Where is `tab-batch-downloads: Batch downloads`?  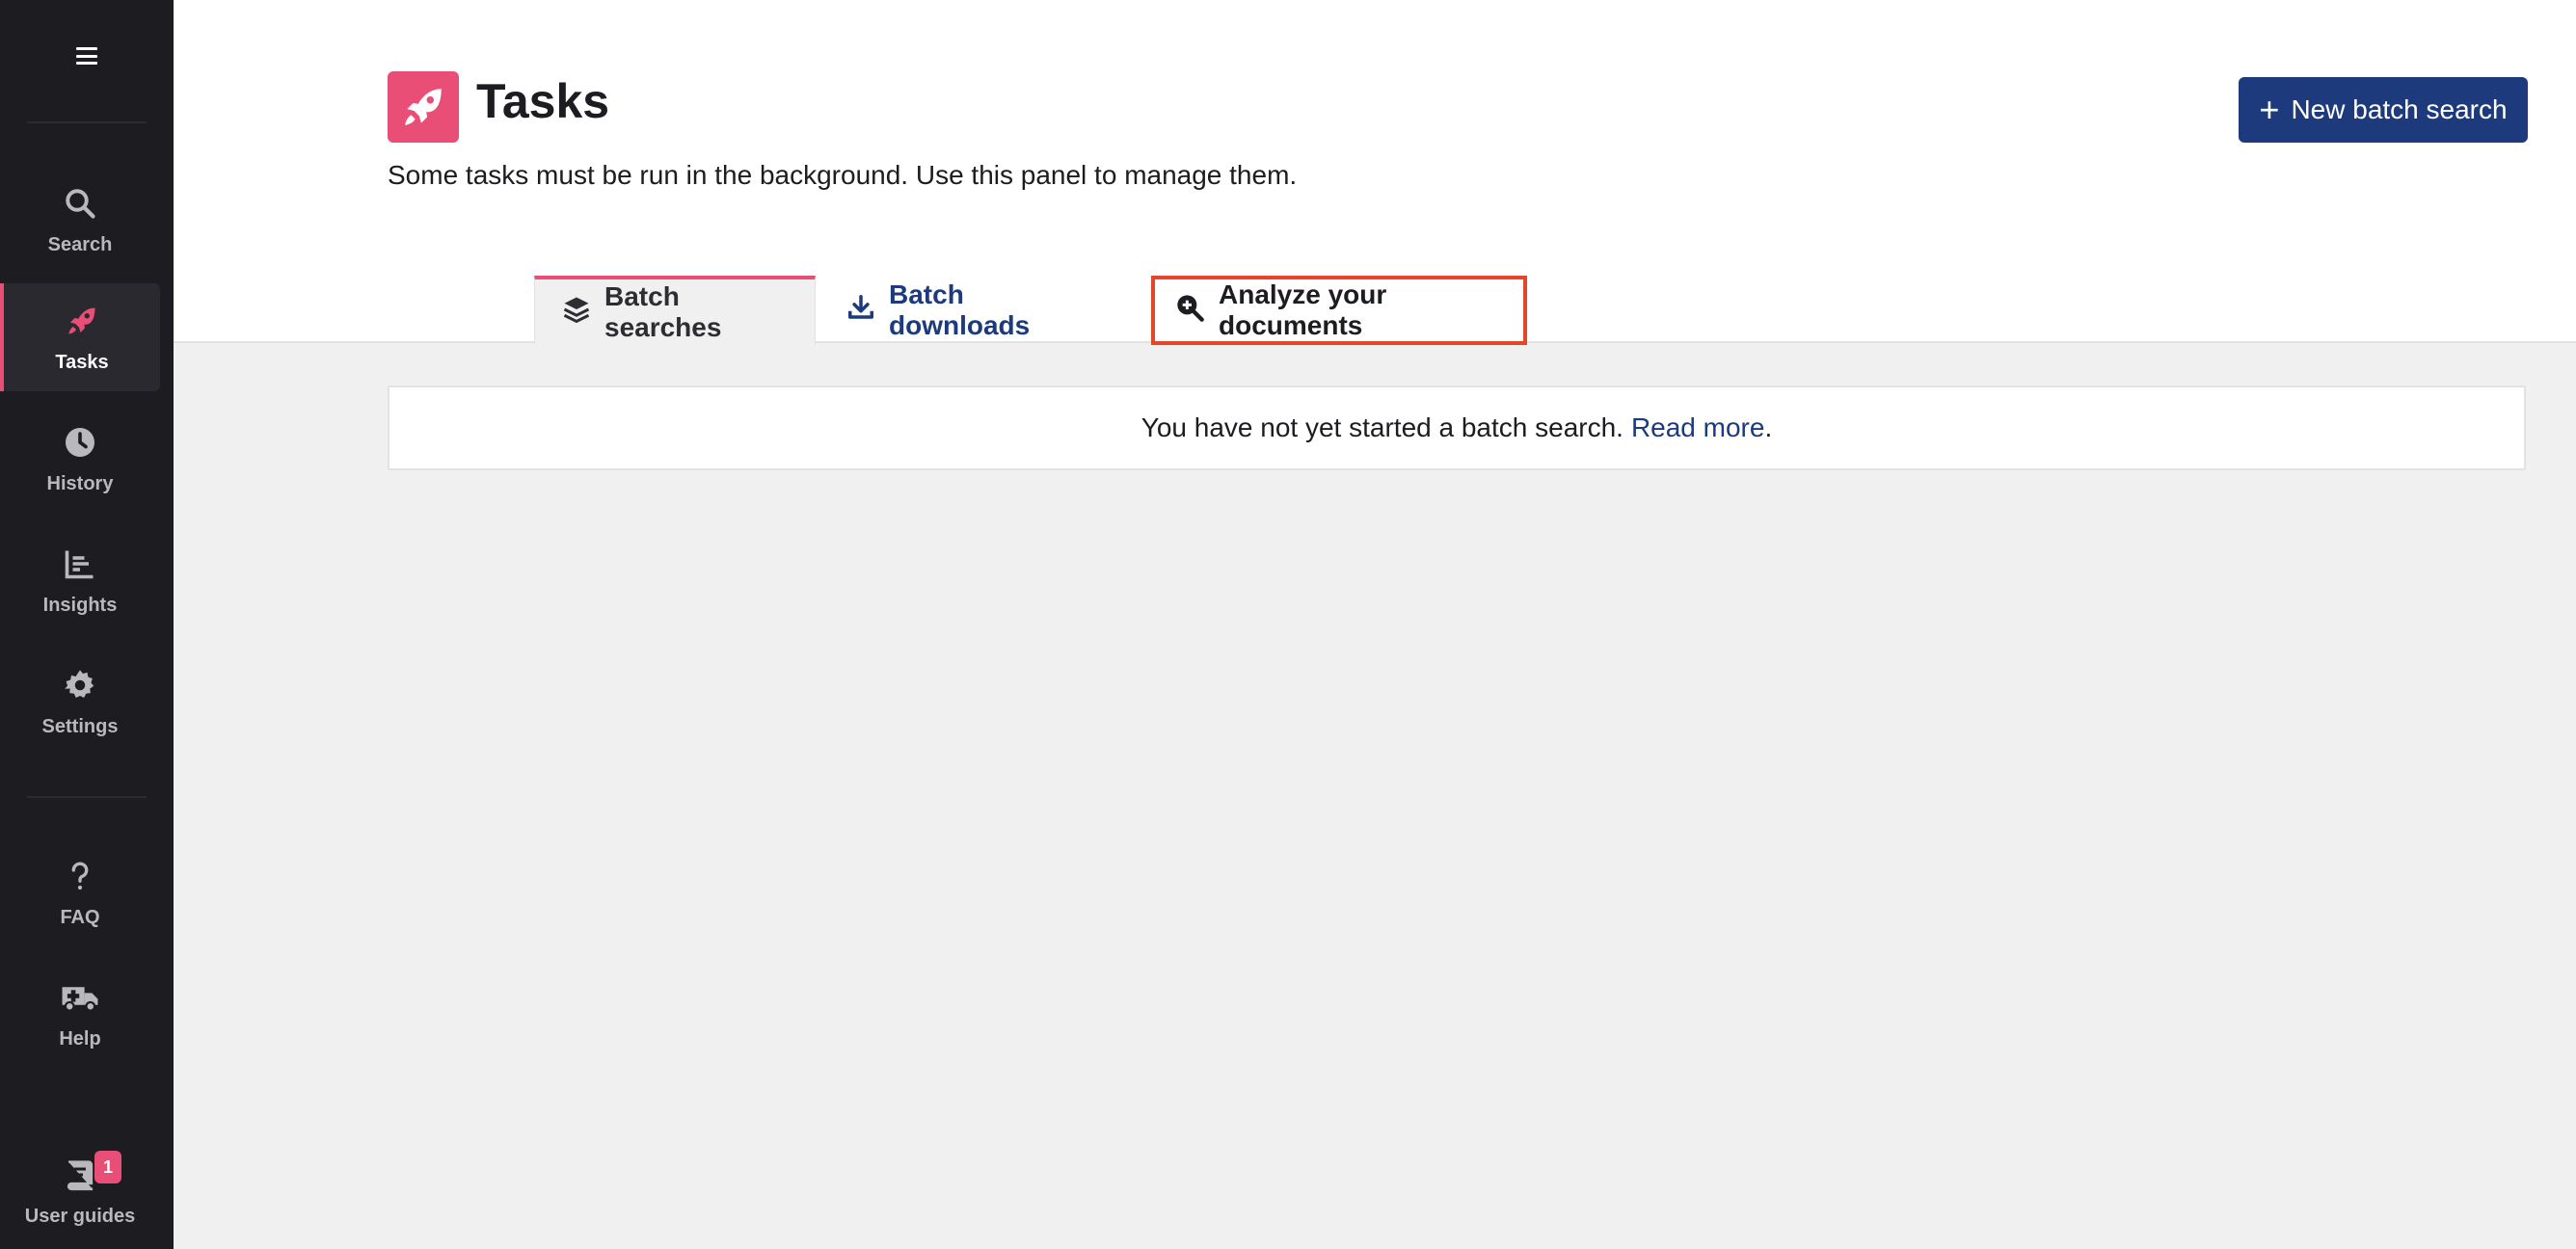
tab-batch-downloads: Batch downloads is located at coordinates (975, 310).